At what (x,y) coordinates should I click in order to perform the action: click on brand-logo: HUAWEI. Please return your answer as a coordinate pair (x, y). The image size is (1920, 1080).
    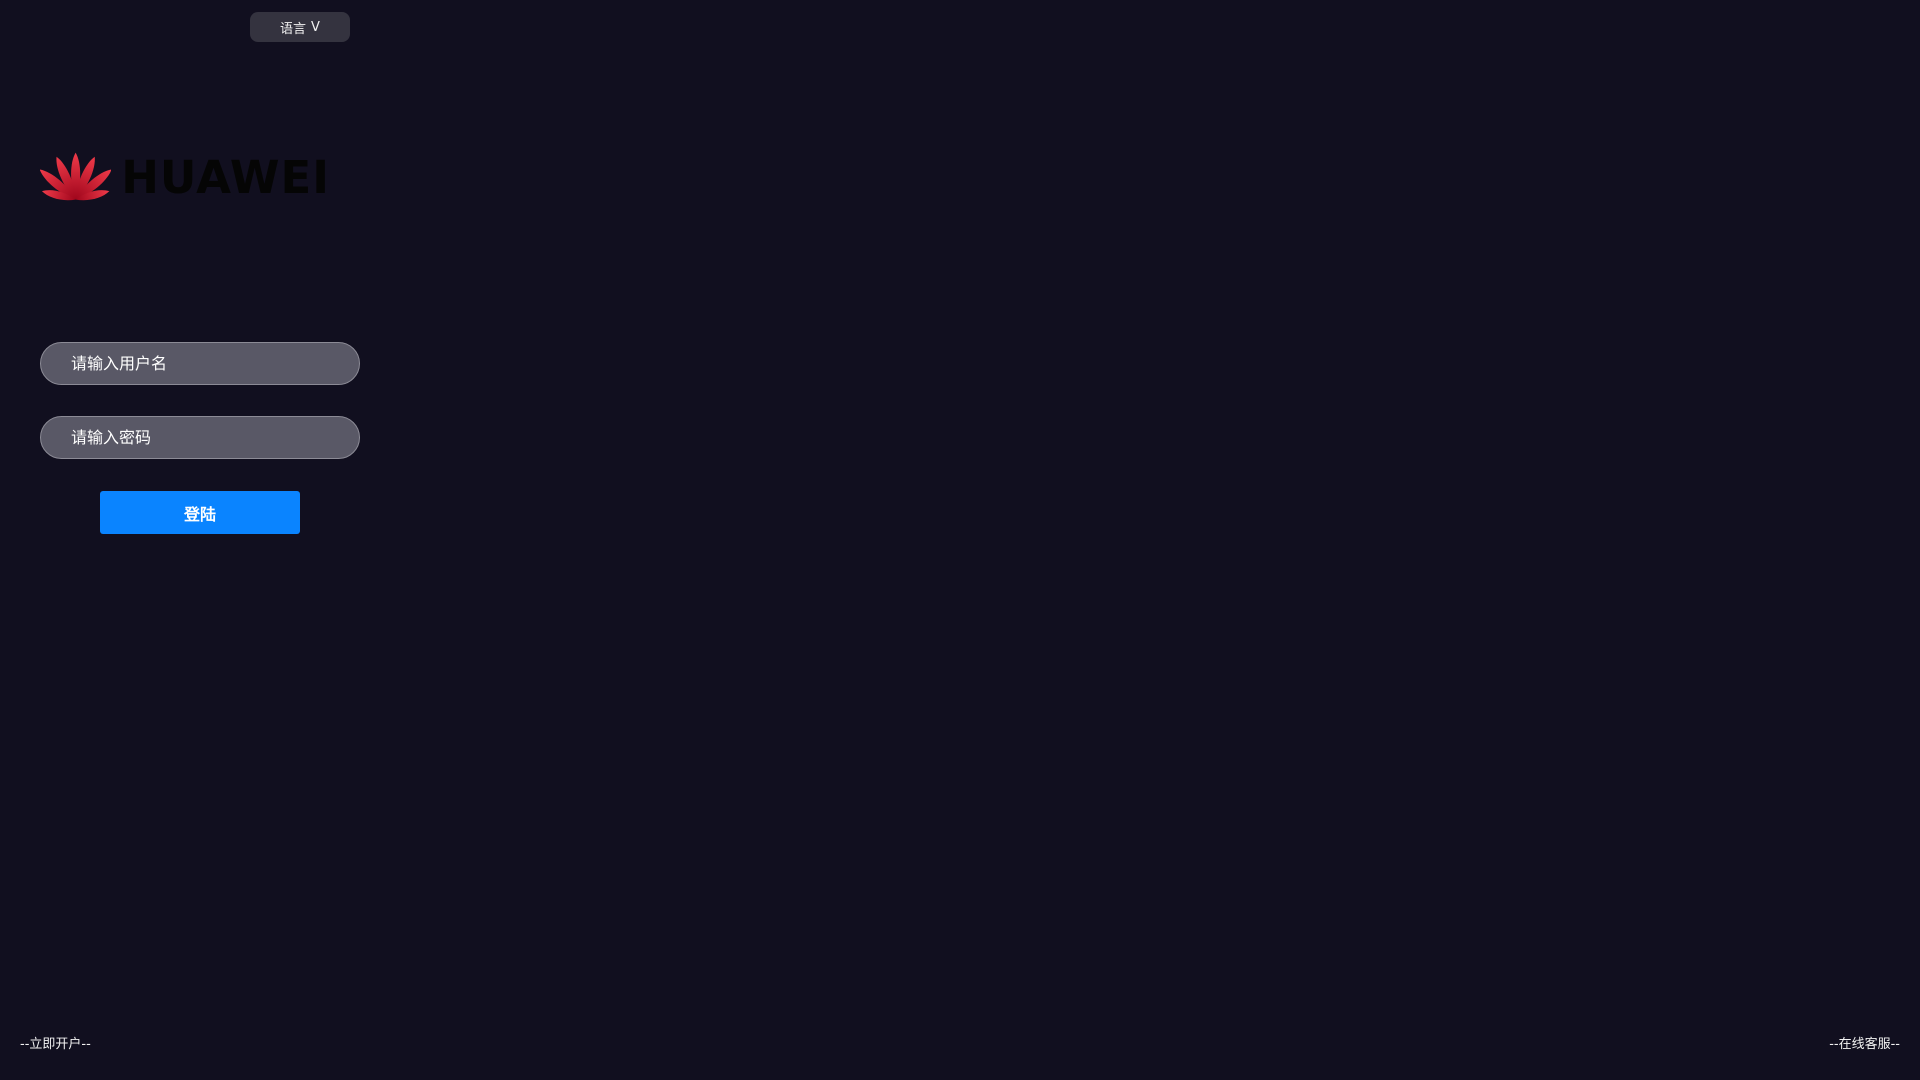
    Looking at the image, I should click on (185, 177).